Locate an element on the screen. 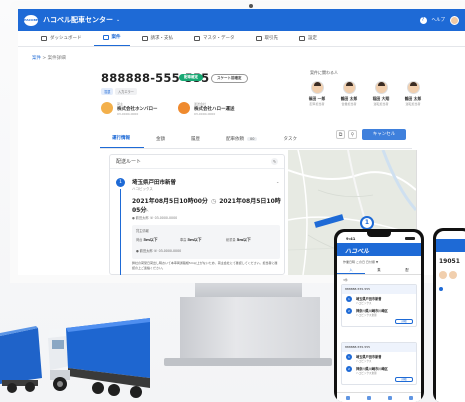 This screenshot has width=465, height=402. app-header: HACOBELL ハコベル配車センター ⌄ ? ヘルプ is located at coordinates (241, 20).